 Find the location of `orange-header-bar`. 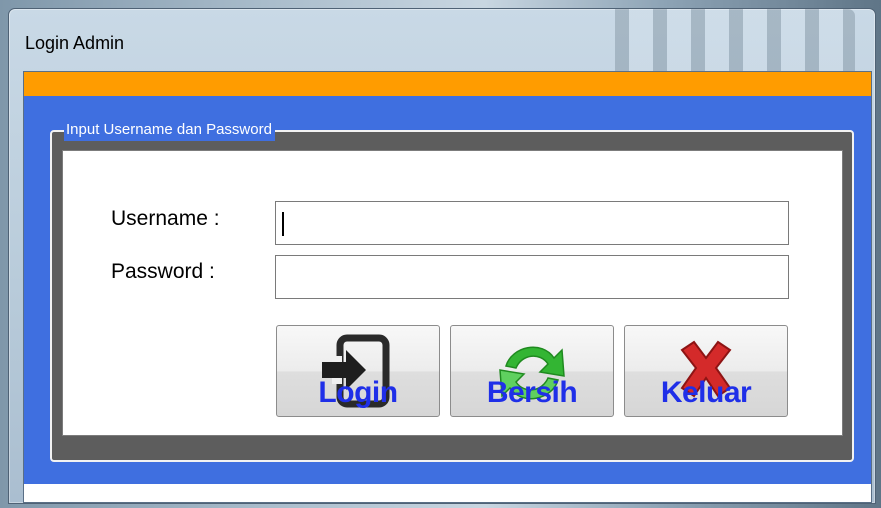

orange-header-bar is located at coordinates (447, 84).